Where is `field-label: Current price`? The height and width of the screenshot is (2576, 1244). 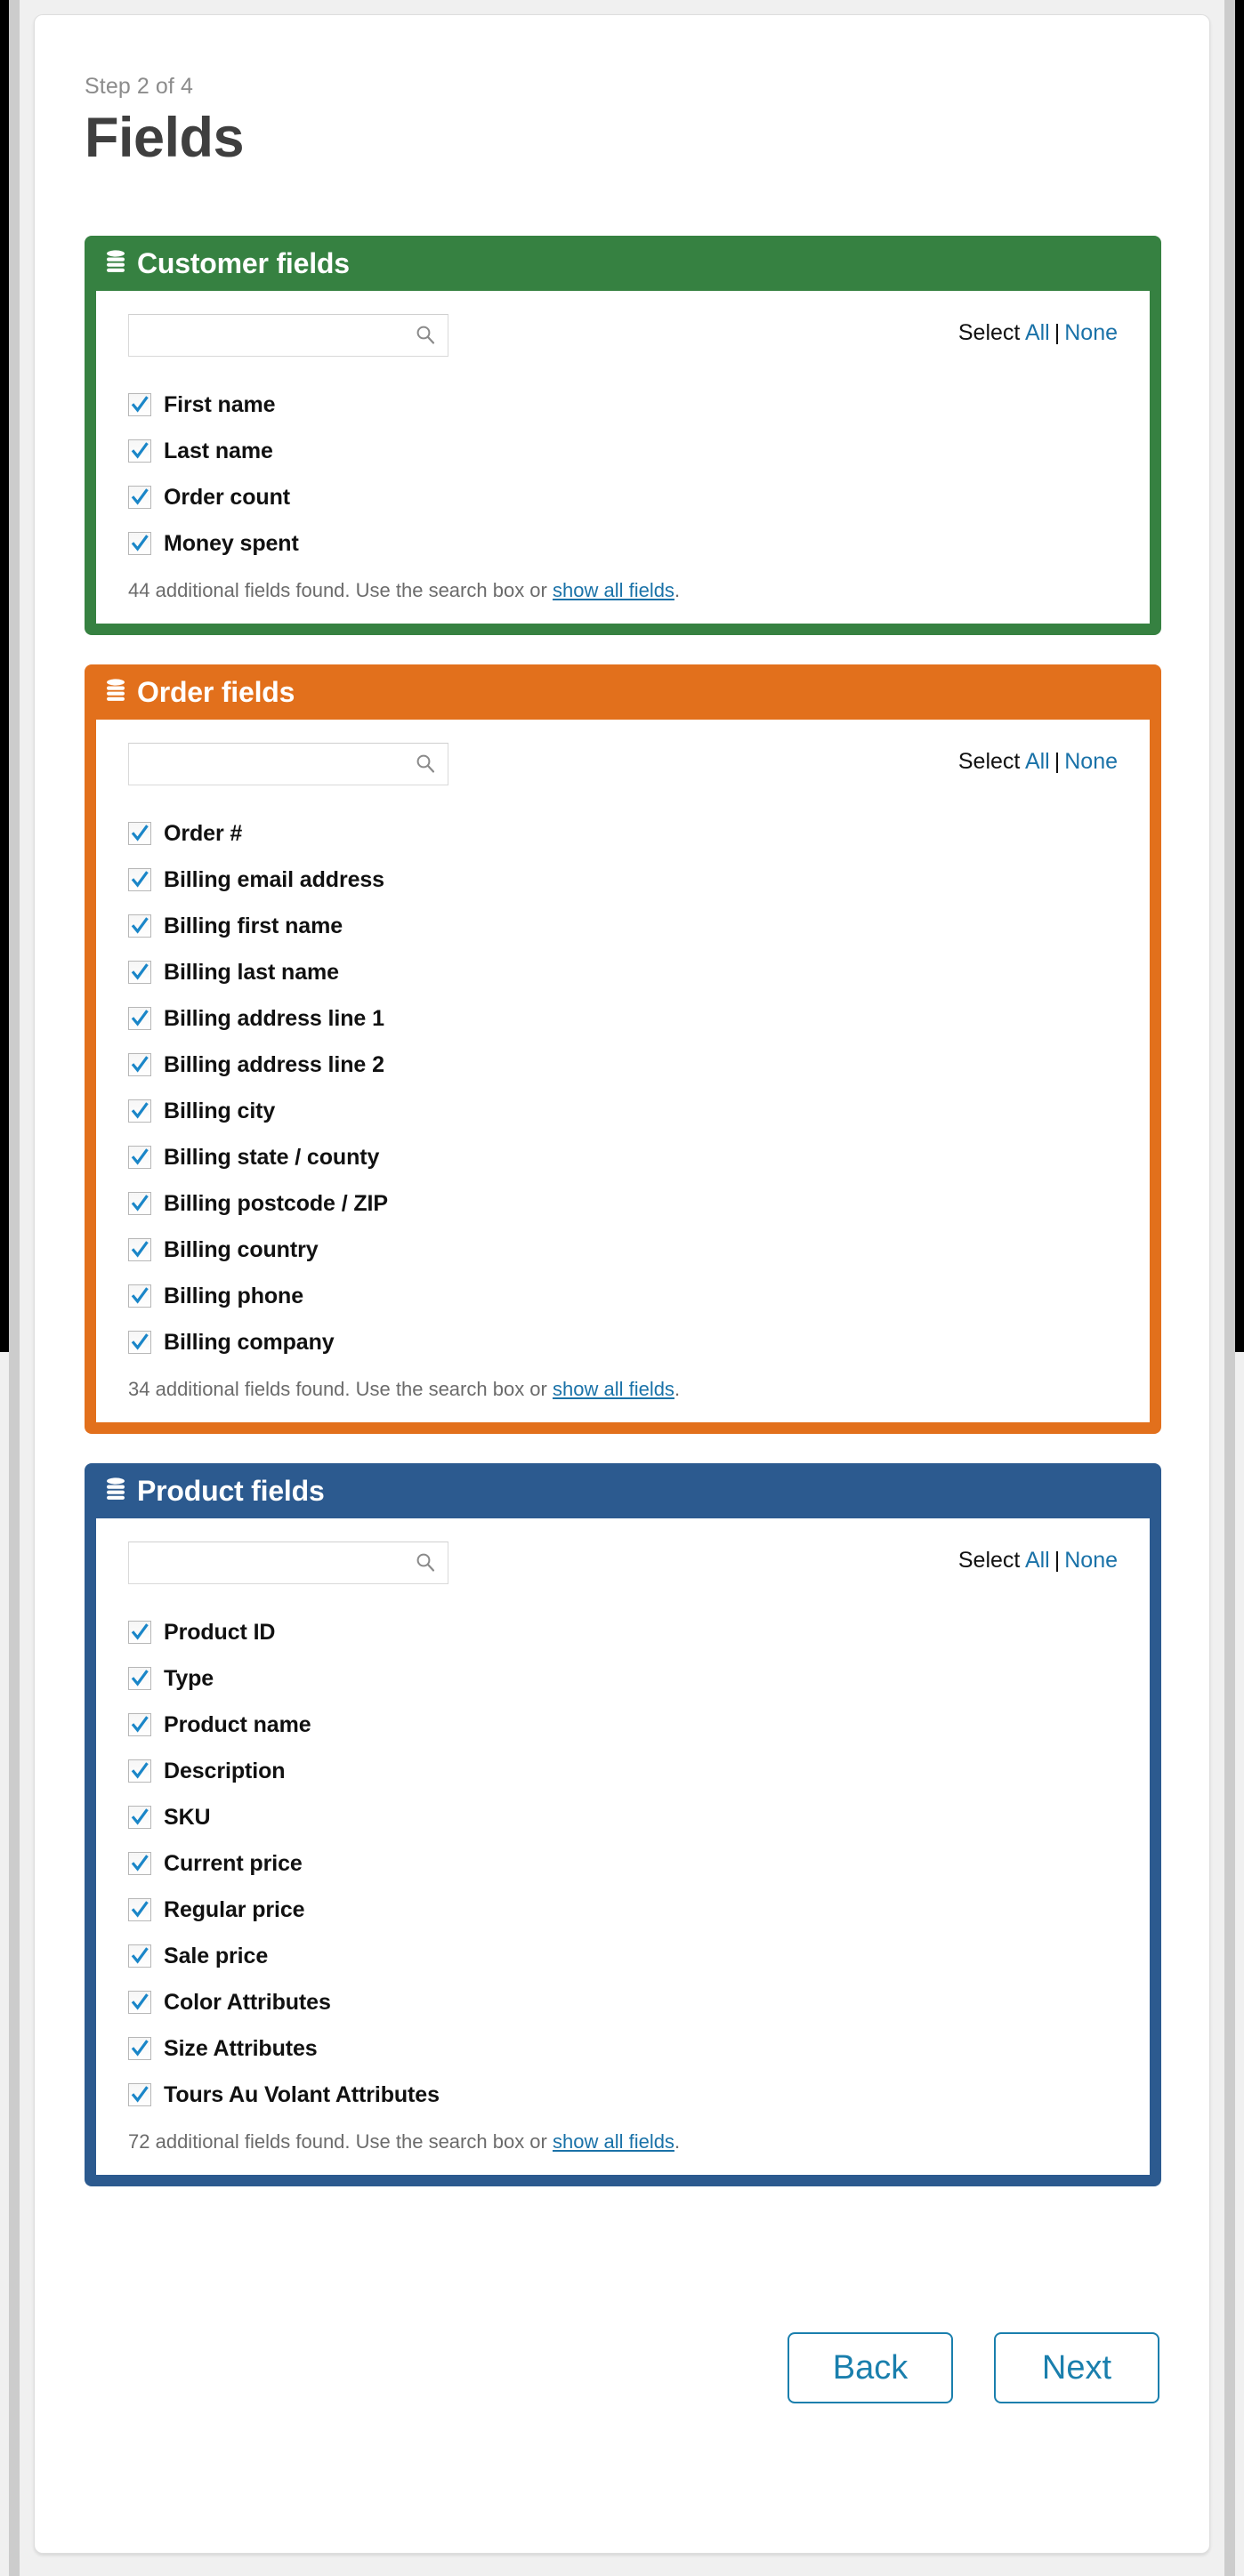
field-label: Current price is located at coordinates (233, 1863).